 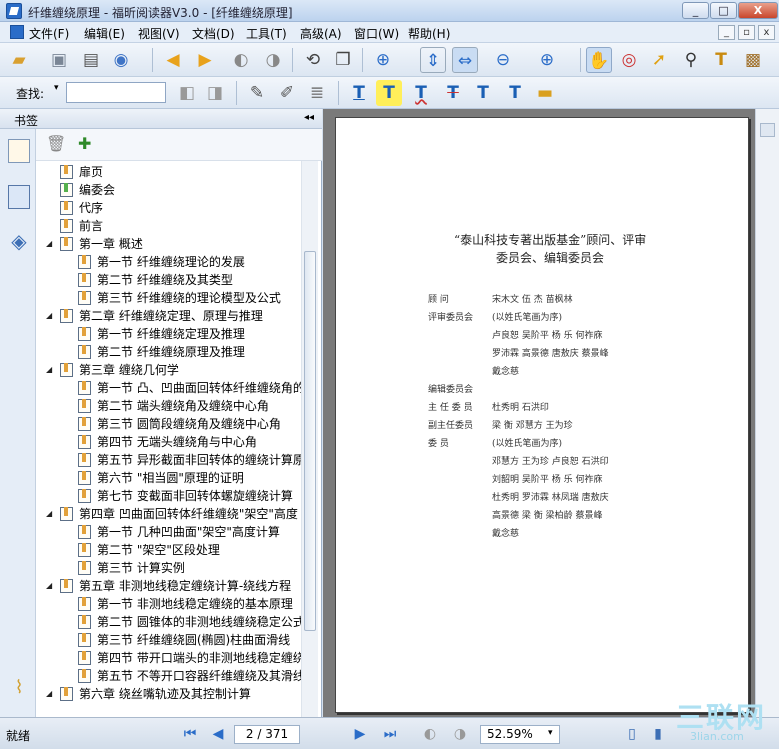 What do you see at coordinates (453, 93) in the screenshot?
I see `strikeout-icon: T` at bounding box center [453, 93].